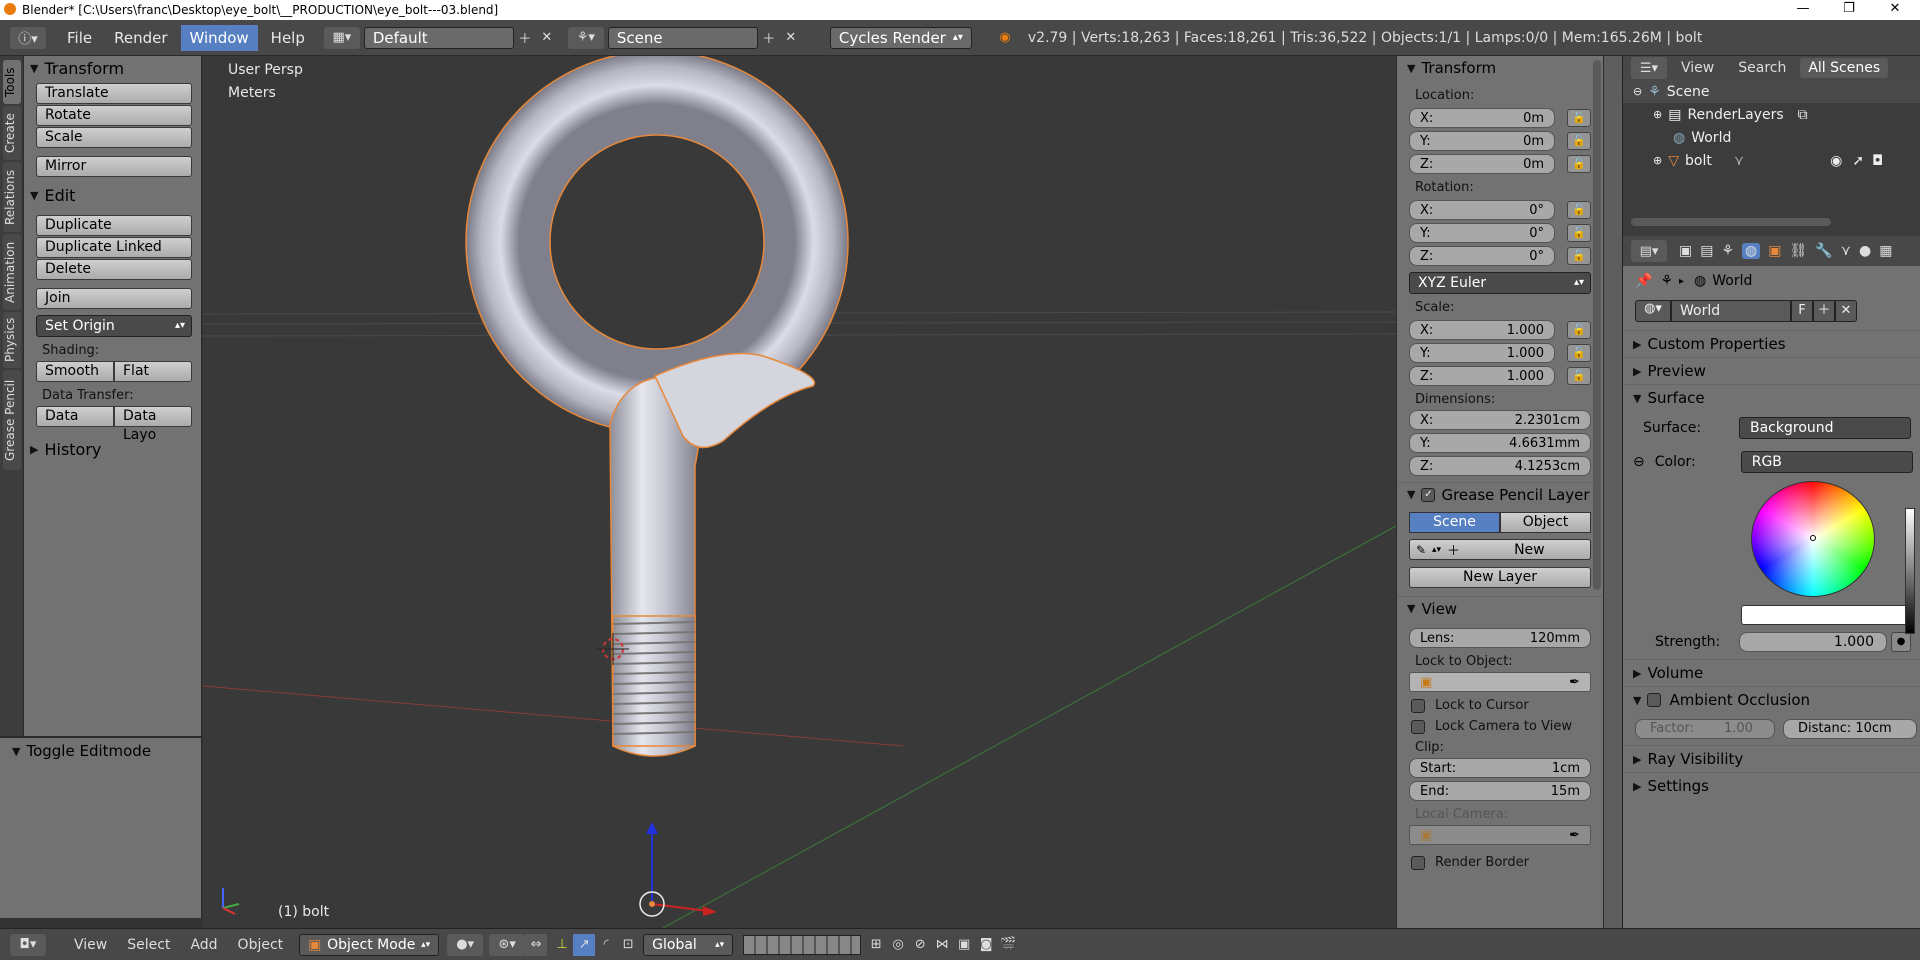 Image resolution: width=1920 pixels, height=960 pixels. What do you see at coordinates (1500, 608) in the screenshot?
I see `view-panel-header: ▼ View` at bounding box center [1500, 608].